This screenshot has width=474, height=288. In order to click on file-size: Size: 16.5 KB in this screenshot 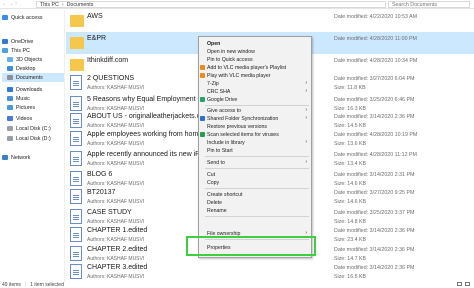, I will do `click(350, 277)`.